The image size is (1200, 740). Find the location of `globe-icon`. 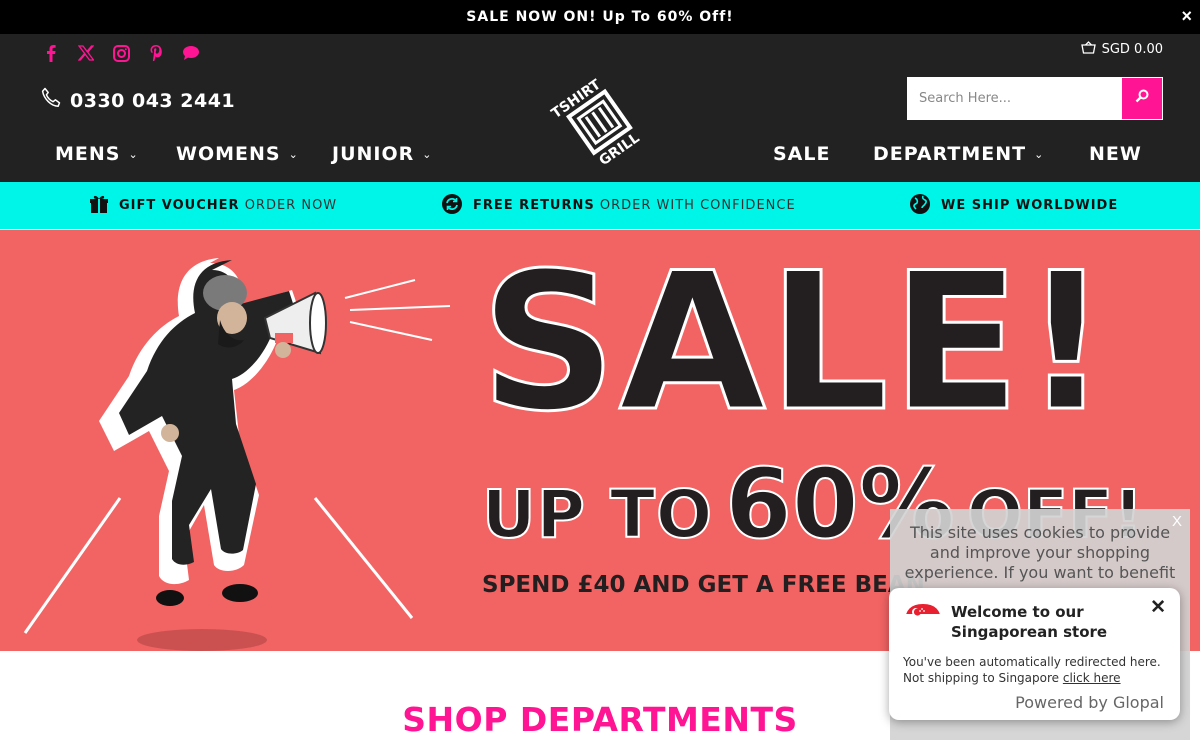

globe-icon is located at coordinates (920, 206).